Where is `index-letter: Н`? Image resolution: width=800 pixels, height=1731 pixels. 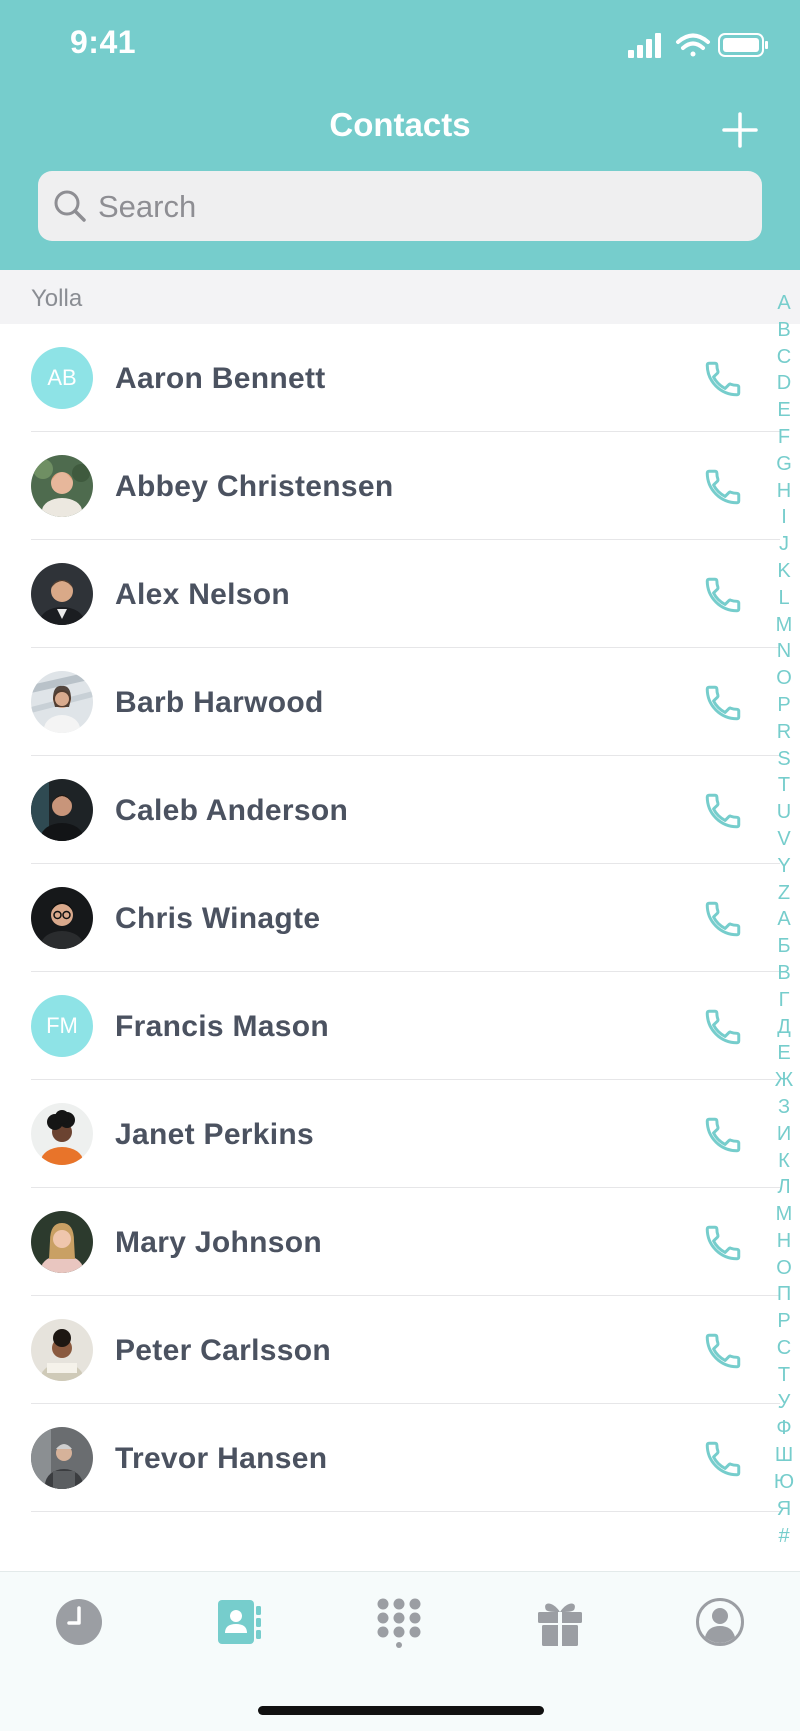
index-letter: Н is located at coordinates (784, 1241).